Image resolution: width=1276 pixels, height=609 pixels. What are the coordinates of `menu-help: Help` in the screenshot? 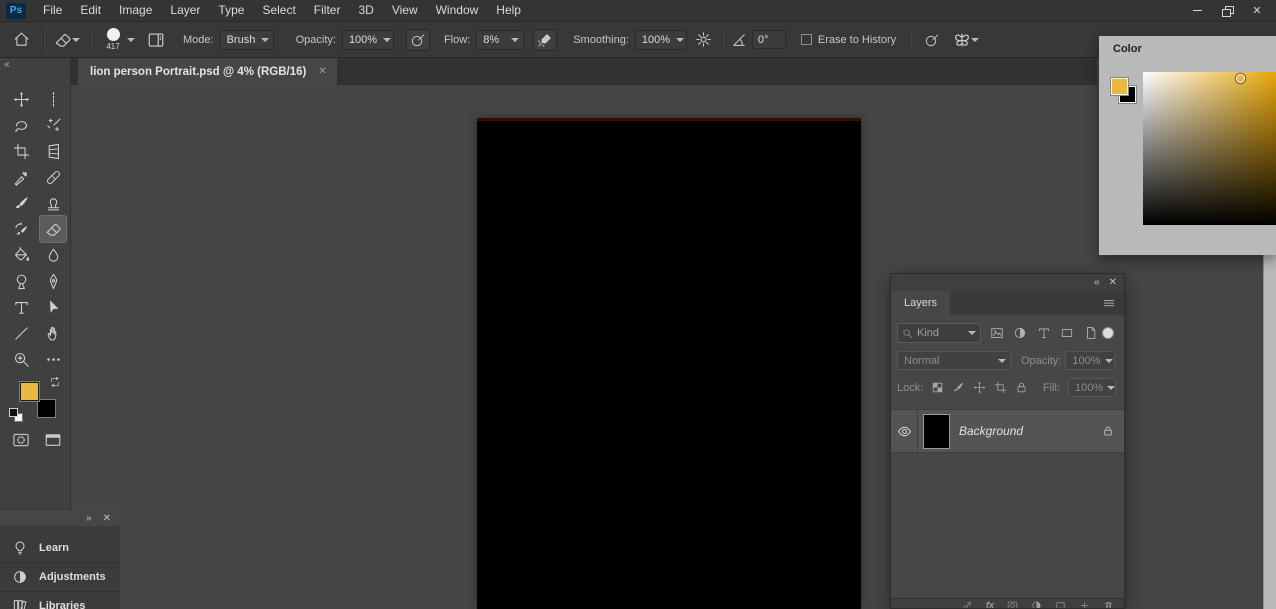 It's located at (508, 10).